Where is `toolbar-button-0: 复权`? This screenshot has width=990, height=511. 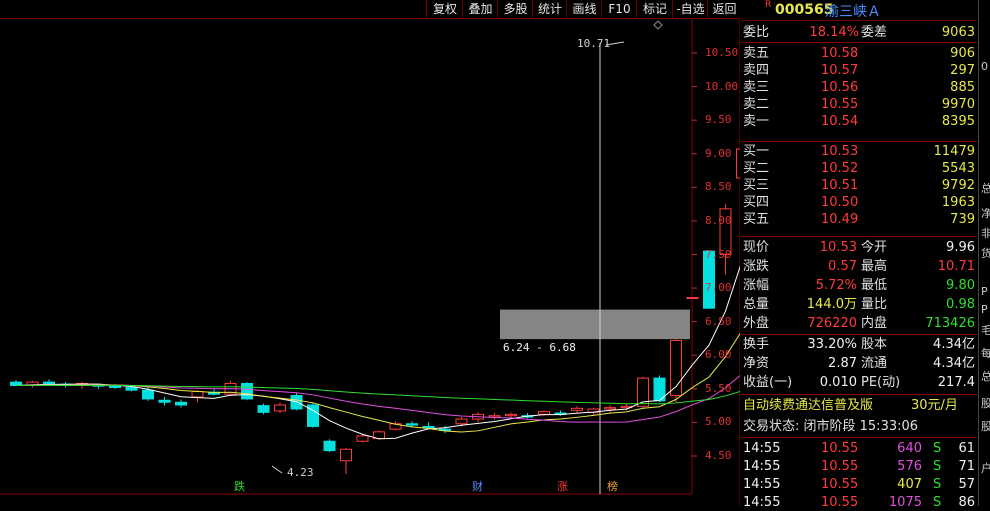 toolbar-button-0: 复权 is located at coordinates (444, 9).